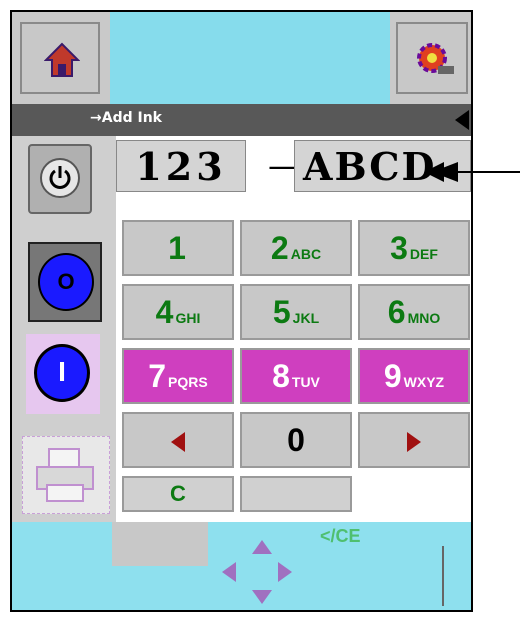 The height and width of the screenshot is (621, 525). What do you see at coordinates (262, 597) in the screenshot?
I see `dpad-down-icon` at bounding box center [262, 597].